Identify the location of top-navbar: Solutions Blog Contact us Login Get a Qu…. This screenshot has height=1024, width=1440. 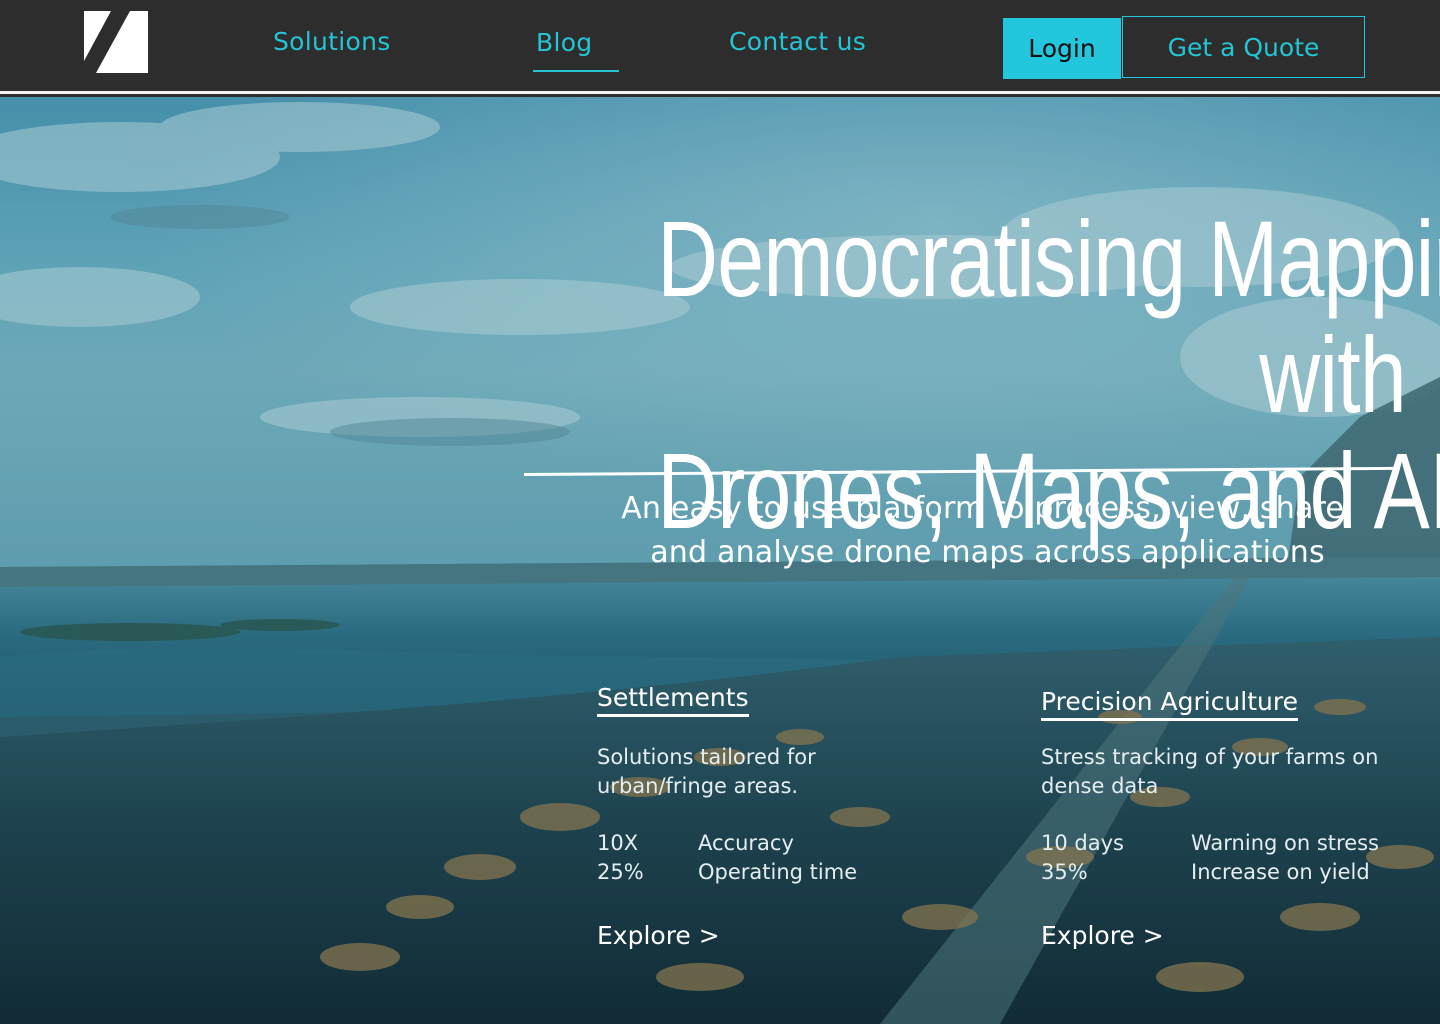
(720, 47).